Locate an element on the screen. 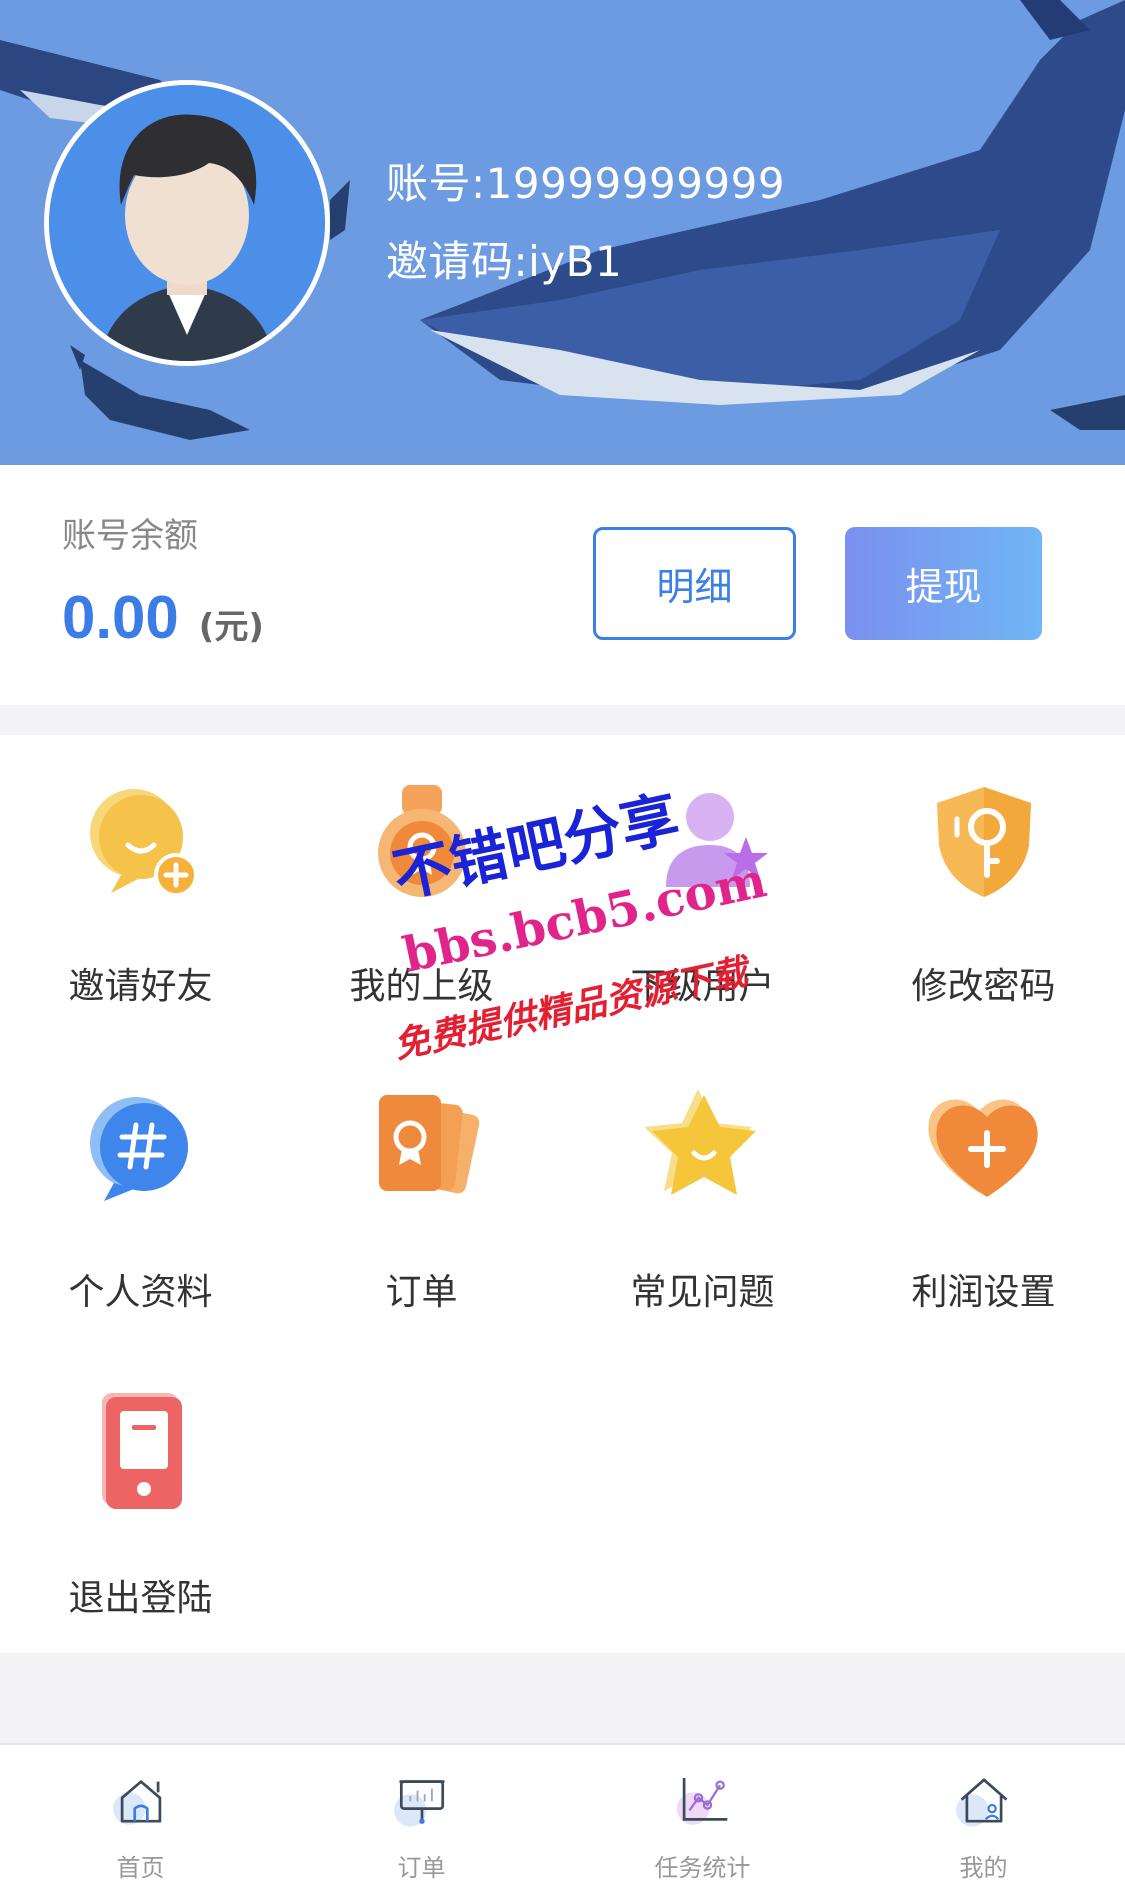 This screenshot has width=1125, height=1881. menu-item-subordinate-users: 下级用户 is located at coordinates (702, 888).